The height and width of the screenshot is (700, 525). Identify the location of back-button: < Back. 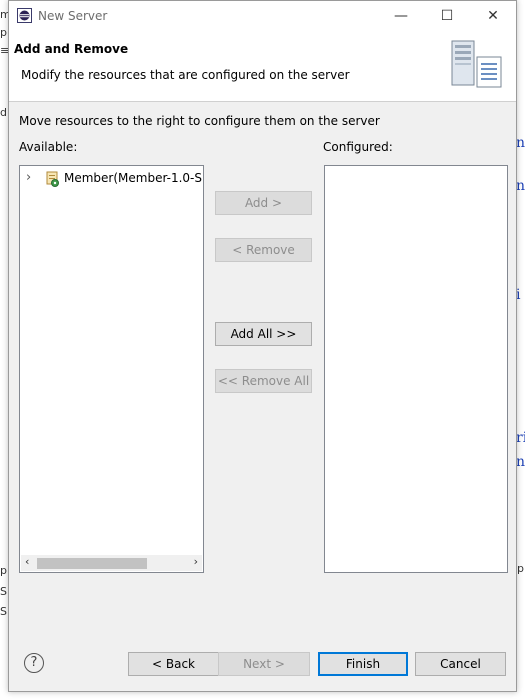
(173, 664).